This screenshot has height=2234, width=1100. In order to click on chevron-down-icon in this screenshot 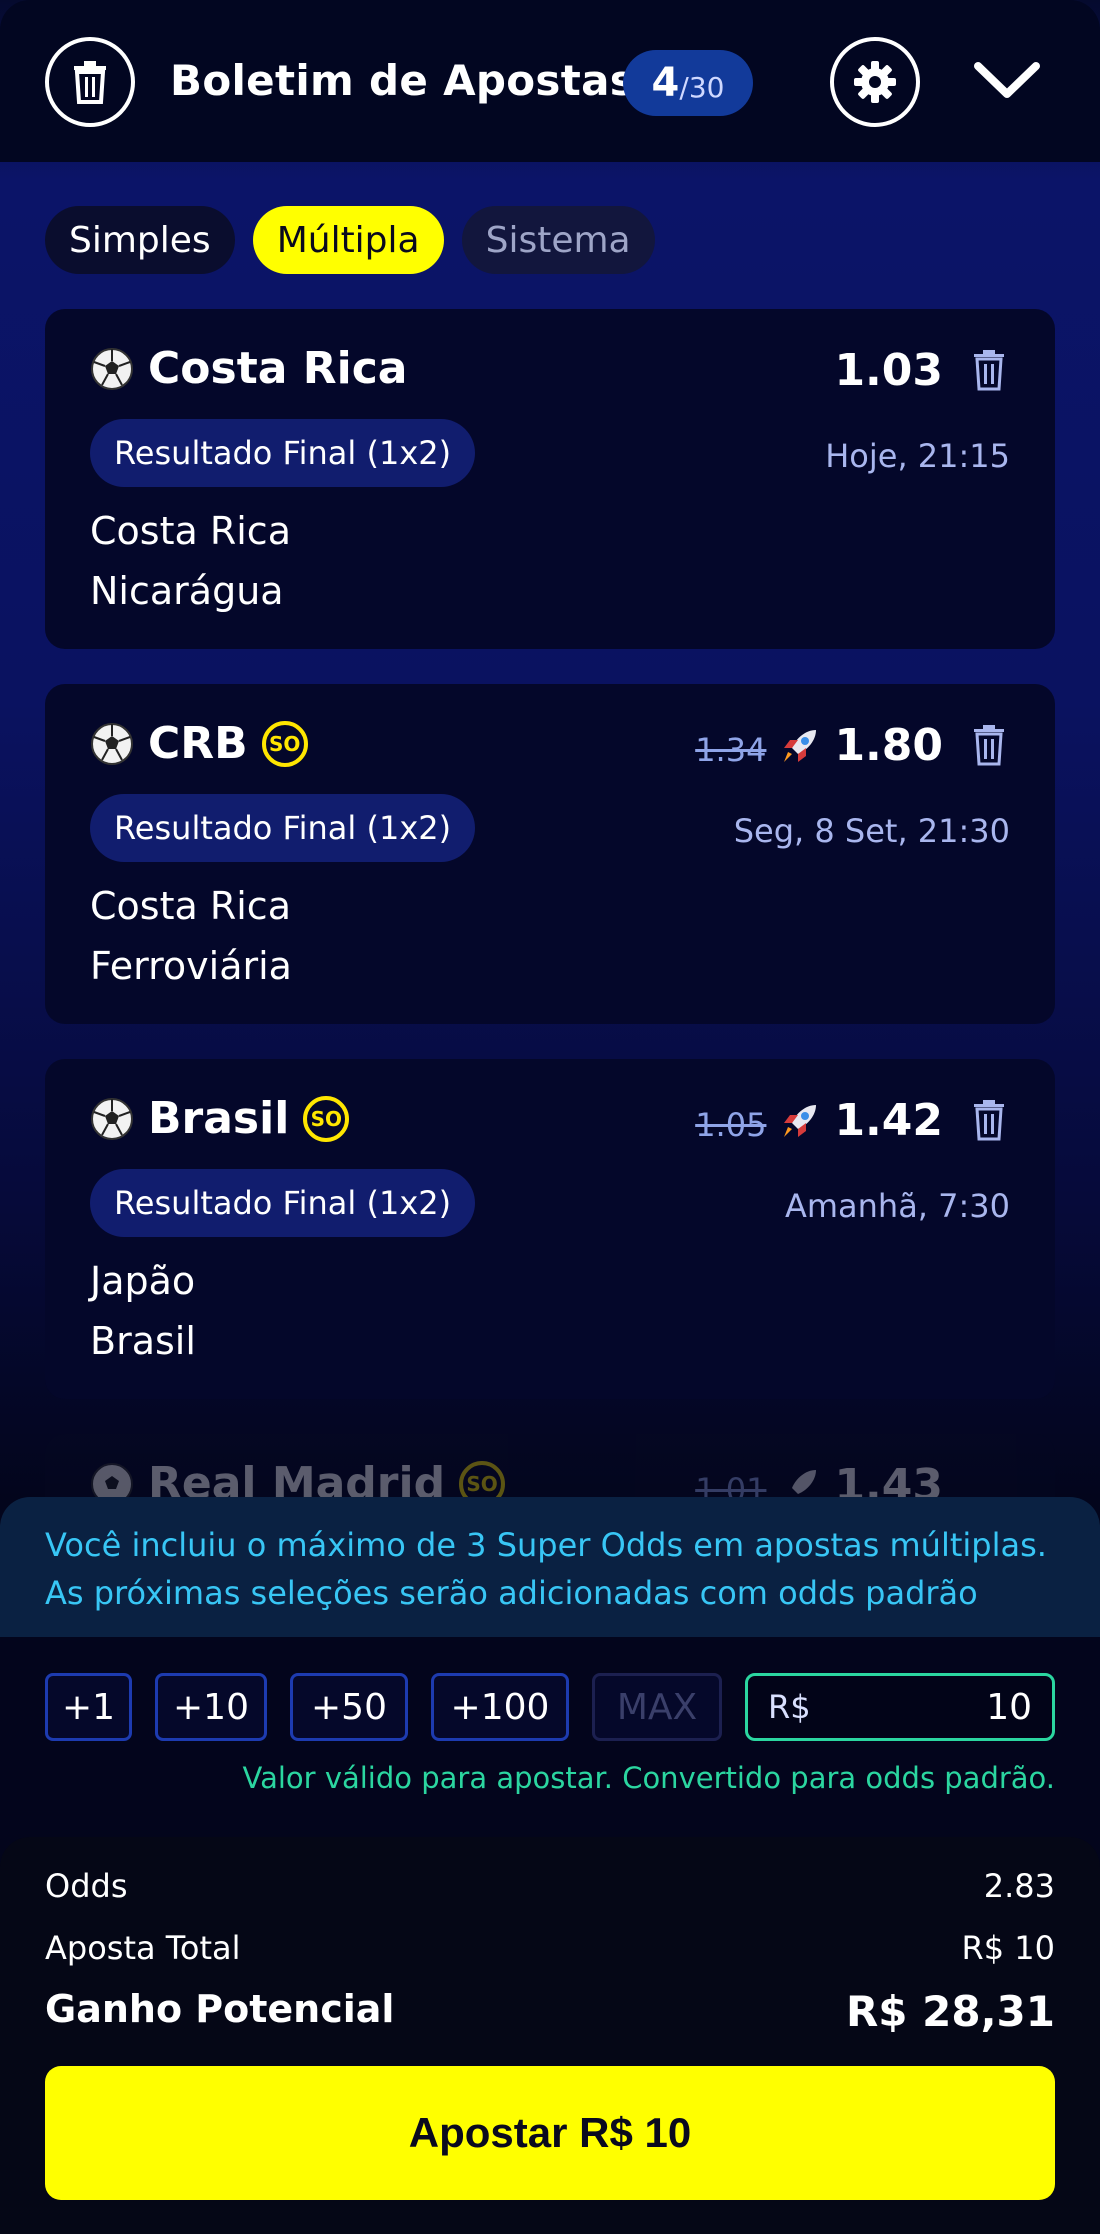, I will do `click(1007, 80)`.